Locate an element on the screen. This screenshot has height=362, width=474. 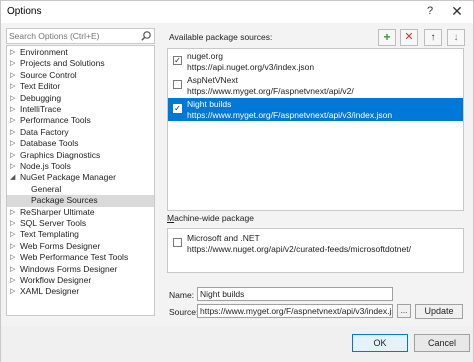
tree-item-sql-server-tools: ▷ SQL Server Tools is located at coordinates (80, 223).